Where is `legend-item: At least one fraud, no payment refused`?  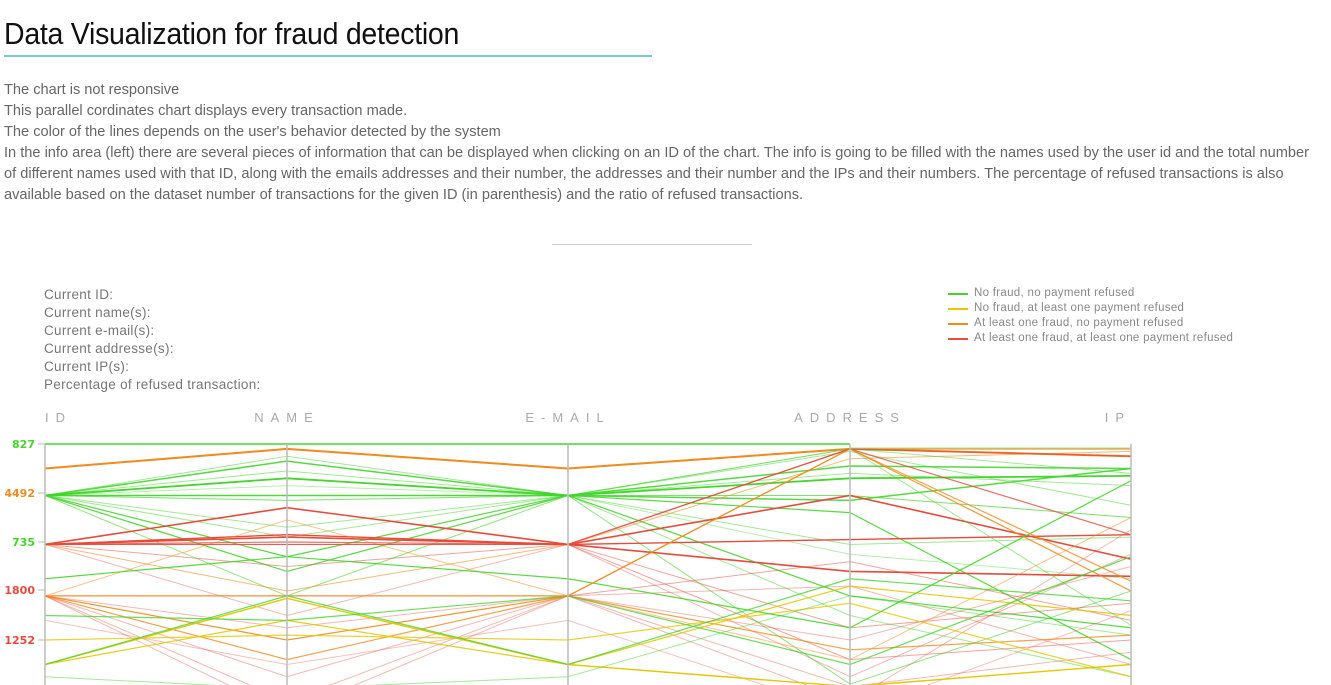 legend-item: At least one fraud, no payment refused is located at coordinates (1090, 323).